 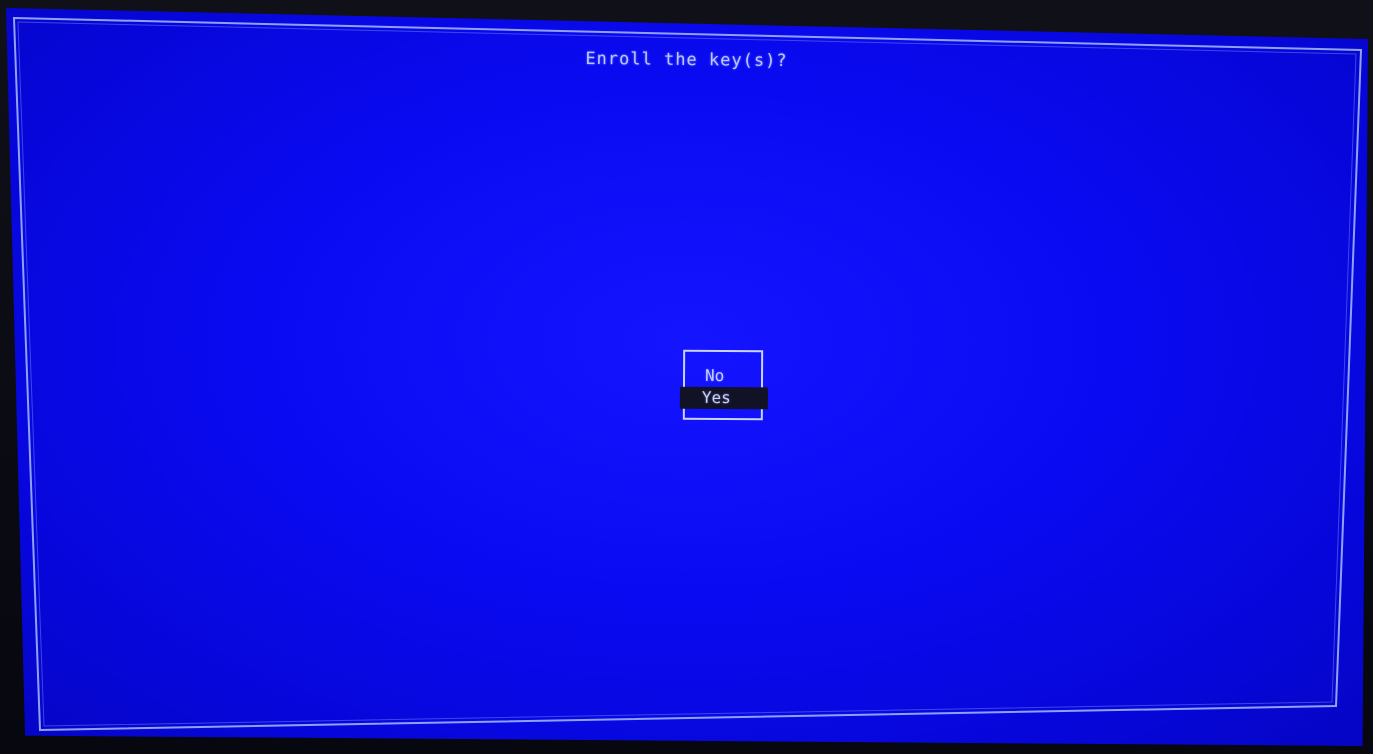 I want to click on confirm-menu: No Yes, so click(x=723, y=385).